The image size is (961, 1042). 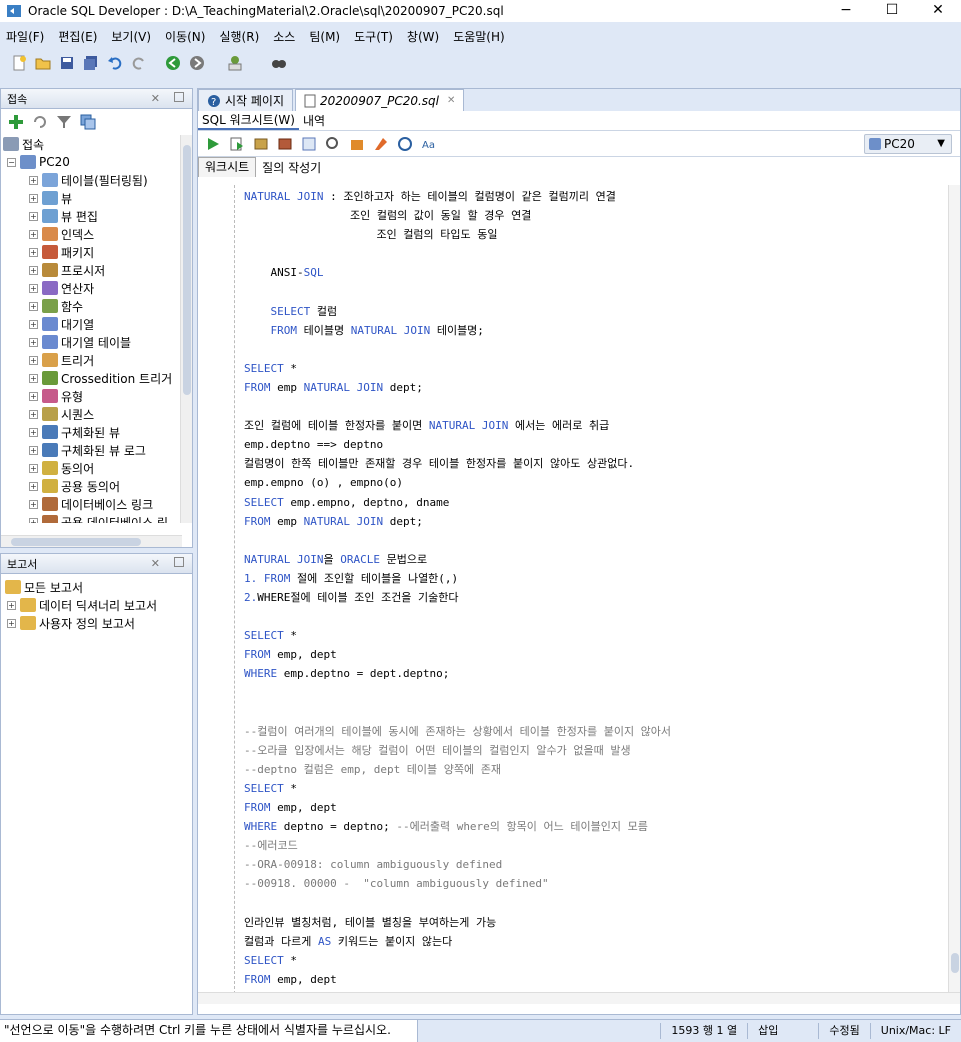 I want to click on redo-icon, so click(x=139, y=63).